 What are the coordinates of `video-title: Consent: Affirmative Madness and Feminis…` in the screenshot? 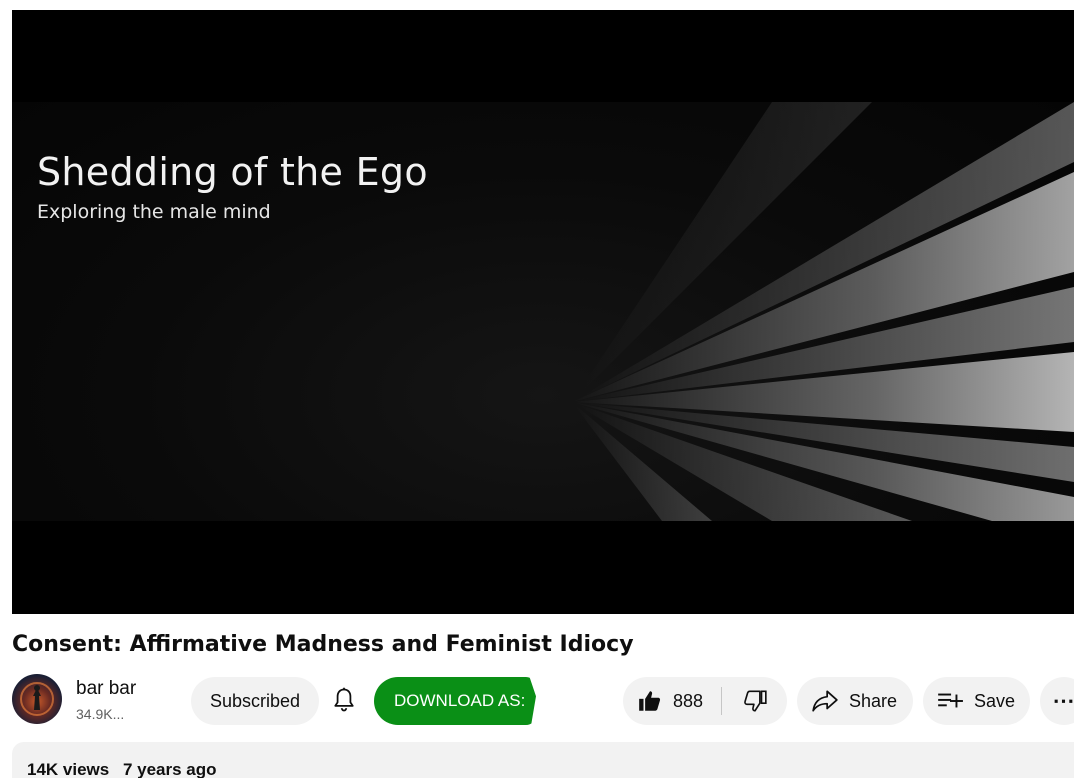 It's located at (323, 644).